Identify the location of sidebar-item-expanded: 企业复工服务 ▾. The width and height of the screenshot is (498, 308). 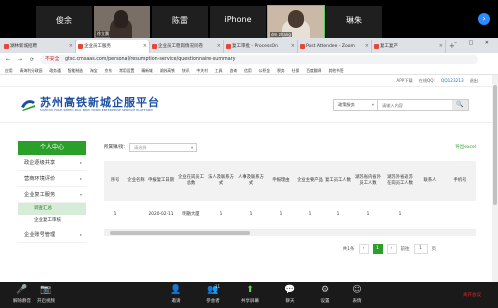
(52, 195).